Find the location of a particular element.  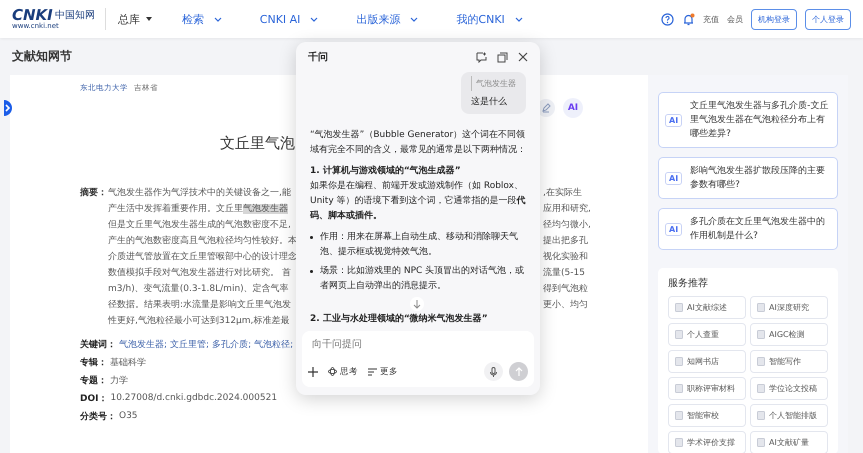

header-link: 充值 is located at coordinates (711, 19).